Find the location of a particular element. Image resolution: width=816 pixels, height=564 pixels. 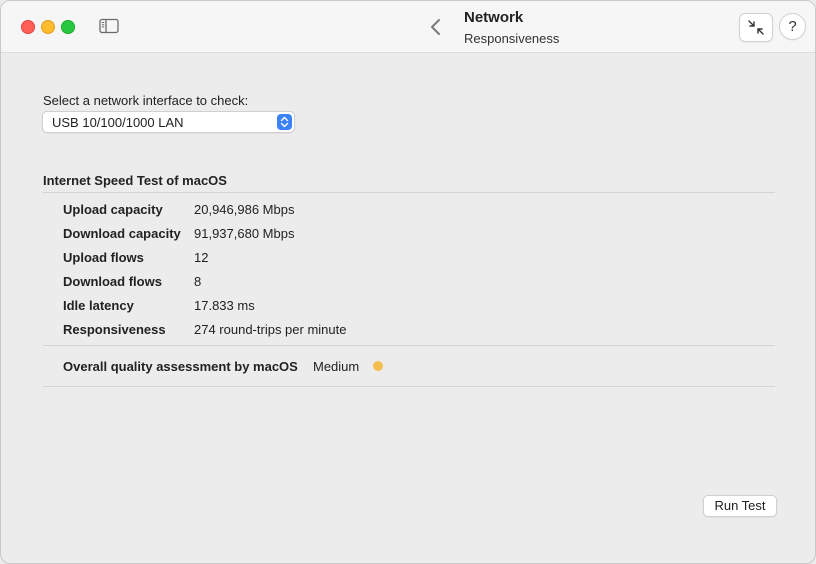

sidebar-toggle-icon is located at coordinates (109, 26).